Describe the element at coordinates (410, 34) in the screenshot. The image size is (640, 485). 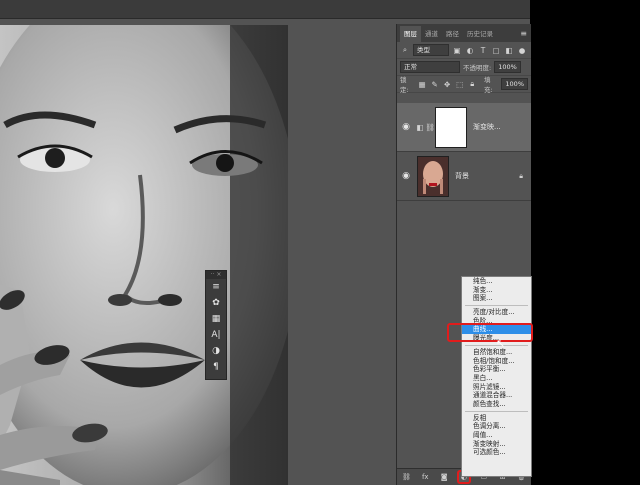
I see `tab-layers: 图层` at that location.